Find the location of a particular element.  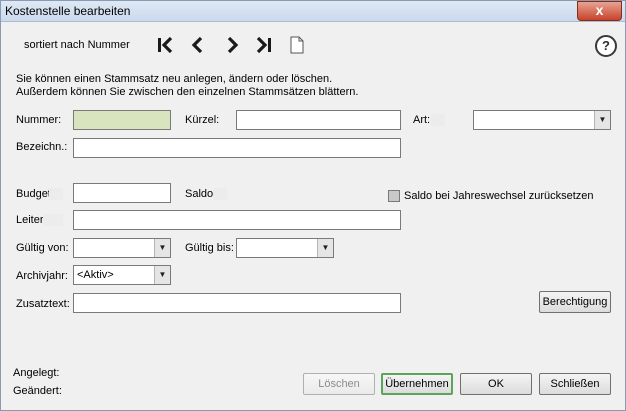

next-record-icon is located at coordinates (232, 45).